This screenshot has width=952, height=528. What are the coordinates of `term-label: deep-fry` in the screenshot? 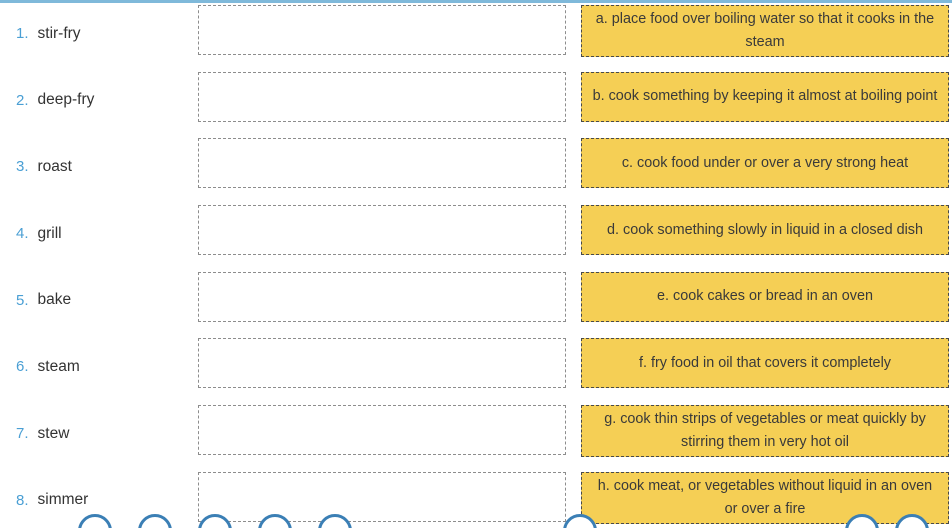 It's located at (66, 100).